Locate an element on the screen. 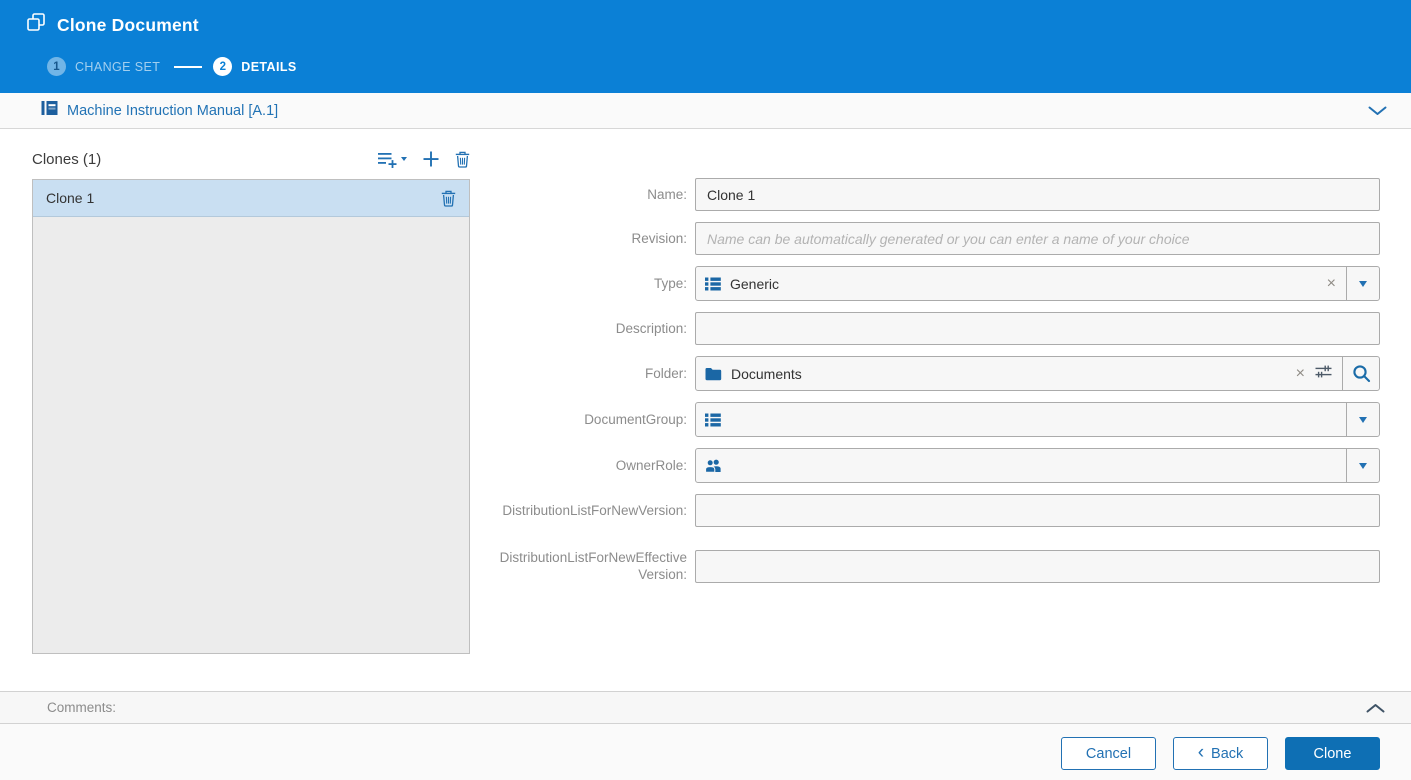 Image resolution: width=1411 pixels, height=780 pixels. type-label: Type: is located at coordinates (670, 283).